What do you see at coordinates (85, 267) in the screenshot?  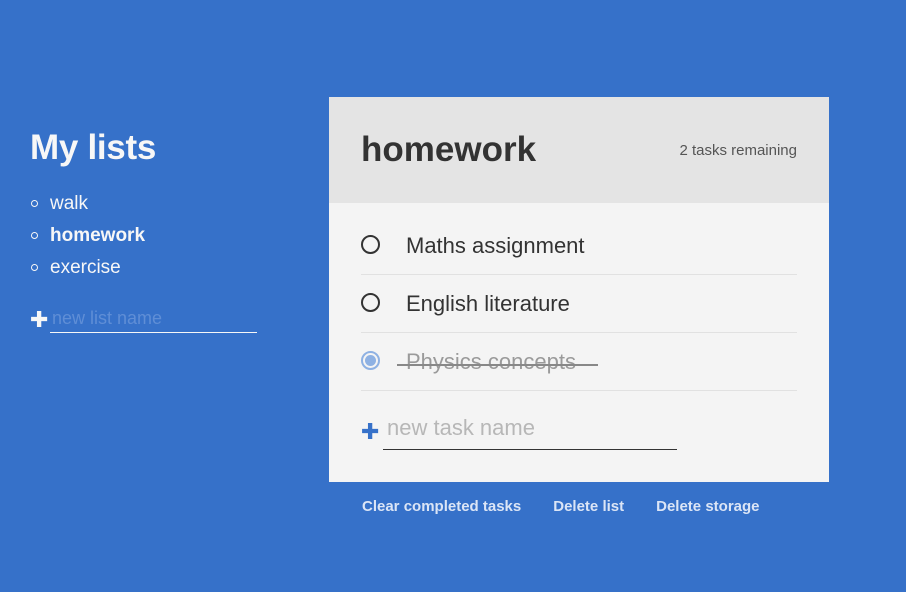 I see `list-item-label: exercise` at bounding box center [85, 267].